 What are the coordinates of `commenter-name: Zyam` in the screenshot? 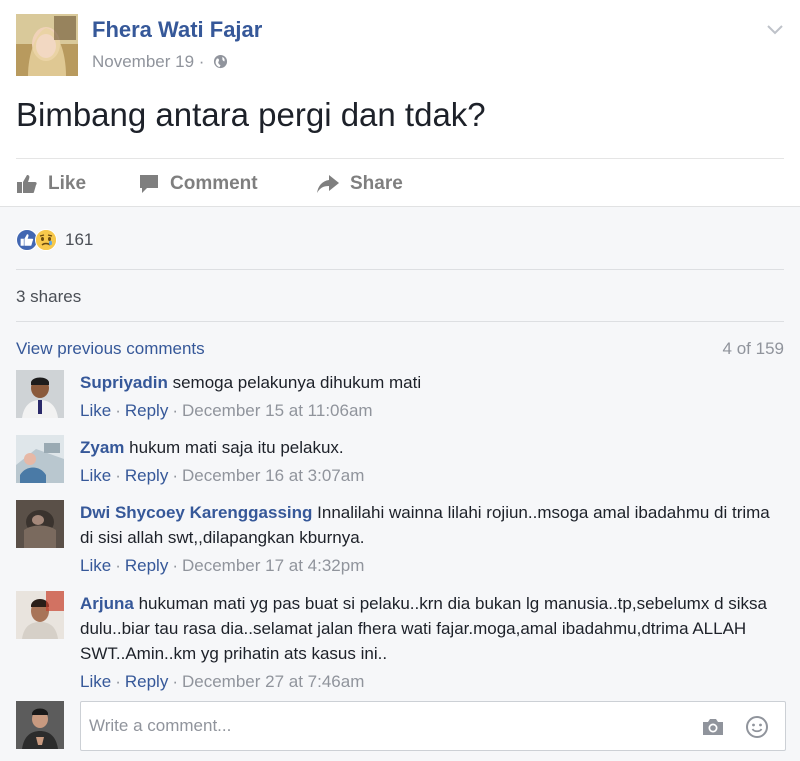 It's located at (102, 447).